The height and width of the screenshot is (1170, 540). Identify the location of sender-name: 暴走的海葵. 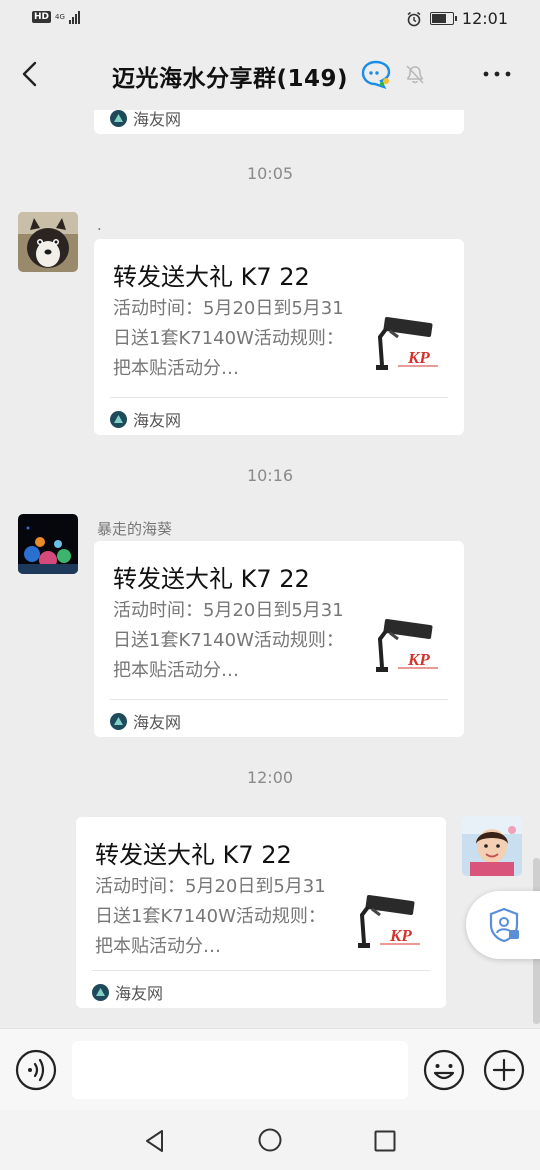
(135, 529).